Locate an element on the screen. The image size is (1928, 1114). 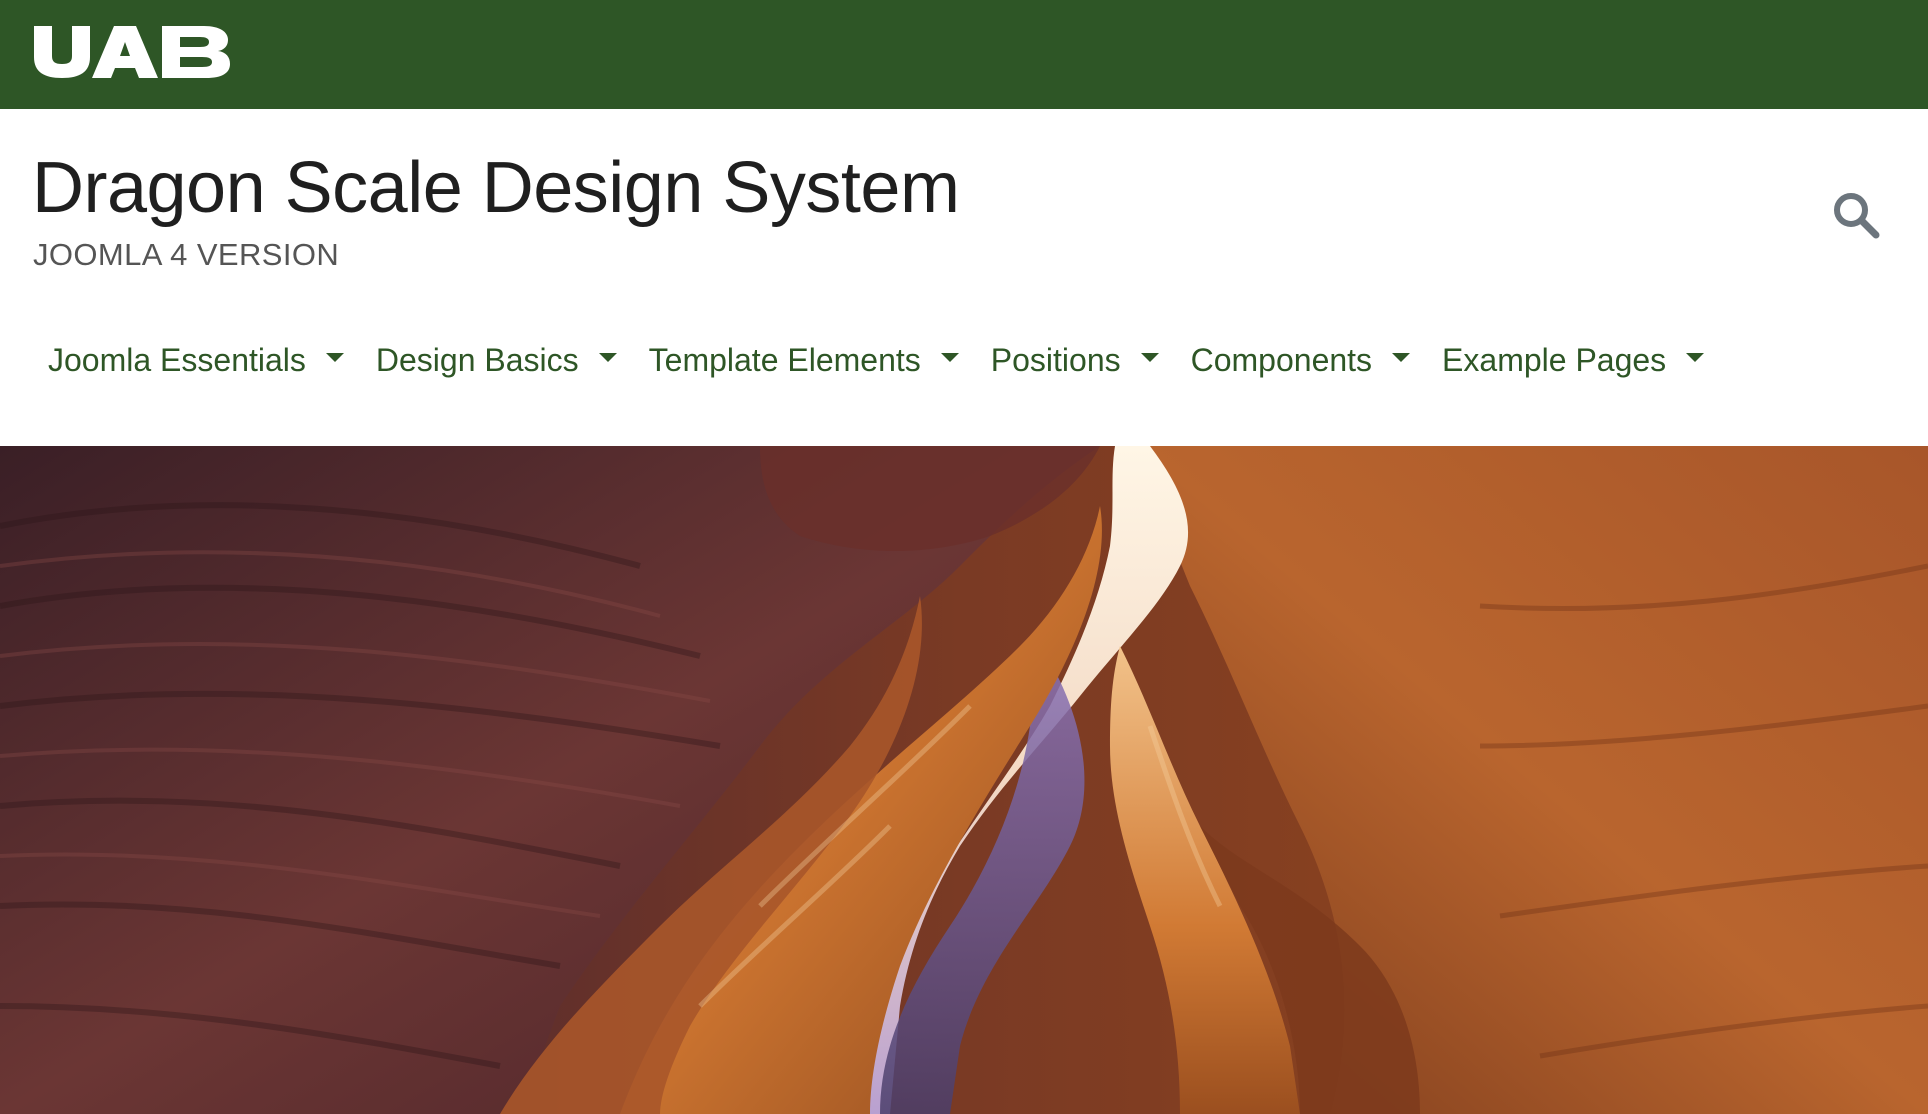
search-button is located at coordinates (1856, 215).